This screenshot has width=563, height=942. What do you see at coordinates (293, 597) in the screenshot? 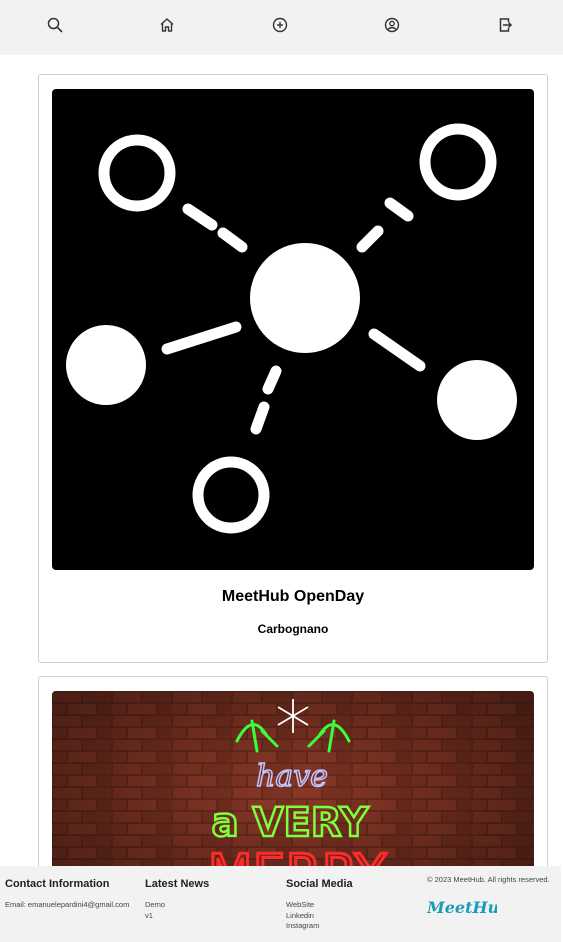
I see `event-title: MeetHub OpenDay` at bounding box center [293, 597].